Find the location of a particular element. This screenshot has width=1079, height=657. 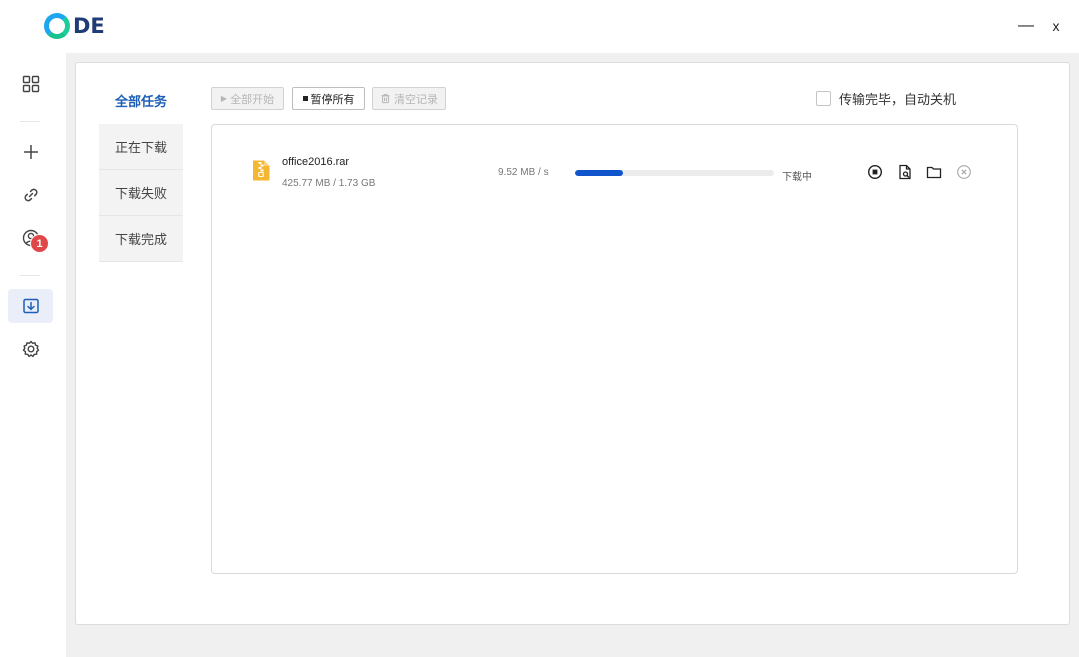

download-count-badge: 1 is located at coordinates (39, 243).